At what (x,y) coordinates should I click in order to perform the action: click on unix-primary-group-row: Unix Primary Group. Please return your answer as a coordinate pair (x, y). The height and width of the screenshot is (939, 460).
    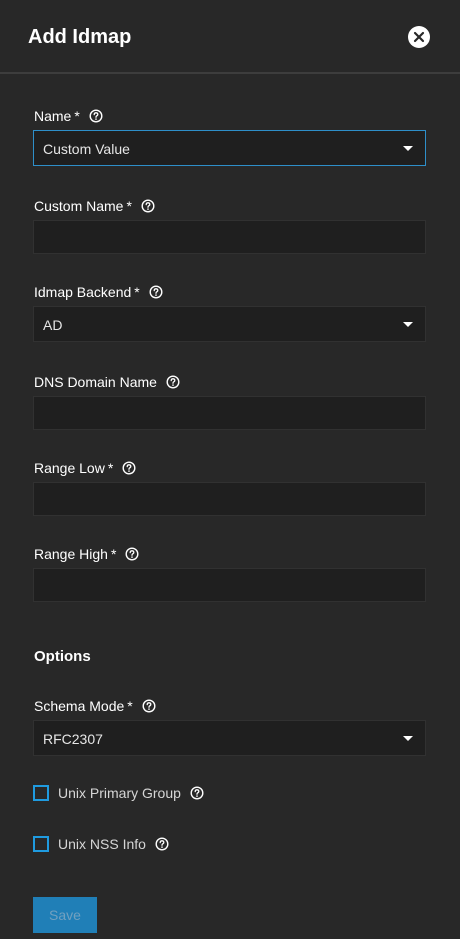
    Looking at the image, I should click on (118, 793).